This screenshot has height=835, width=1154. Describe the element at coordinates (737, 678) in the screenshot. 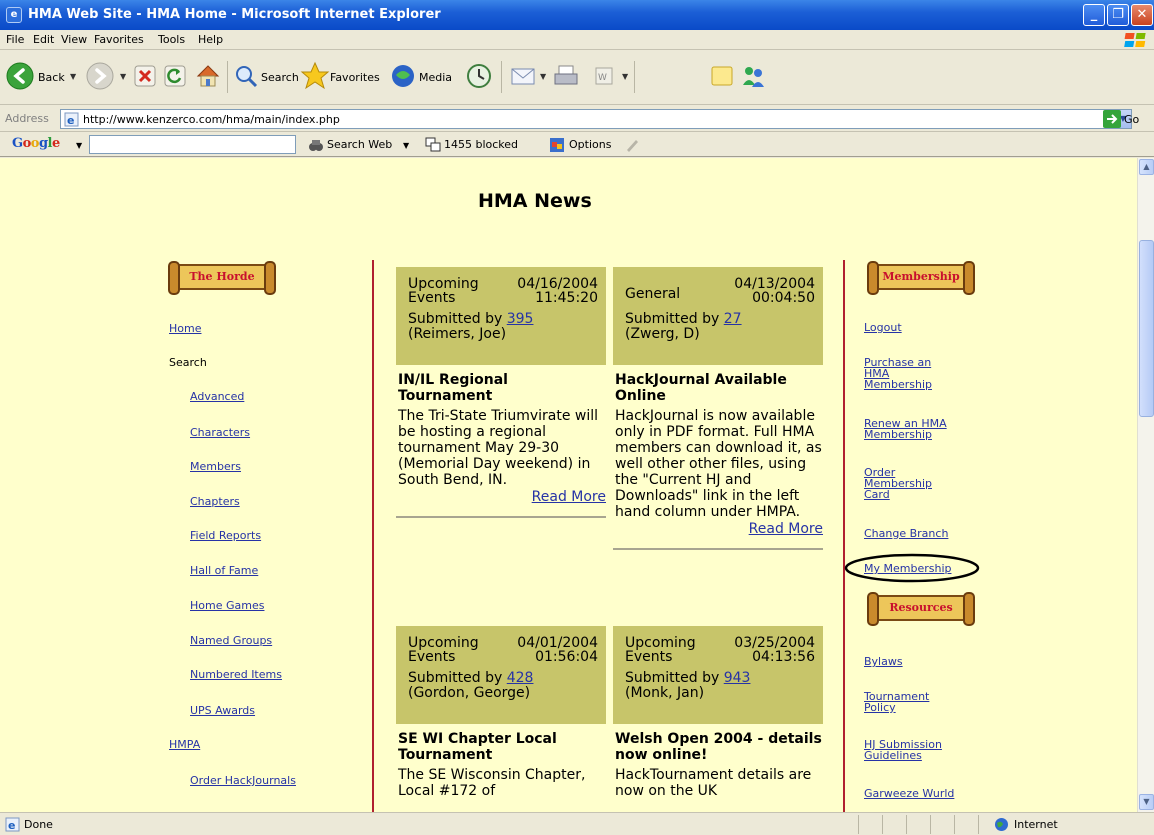

I see `submitter-link: 943` at that location.